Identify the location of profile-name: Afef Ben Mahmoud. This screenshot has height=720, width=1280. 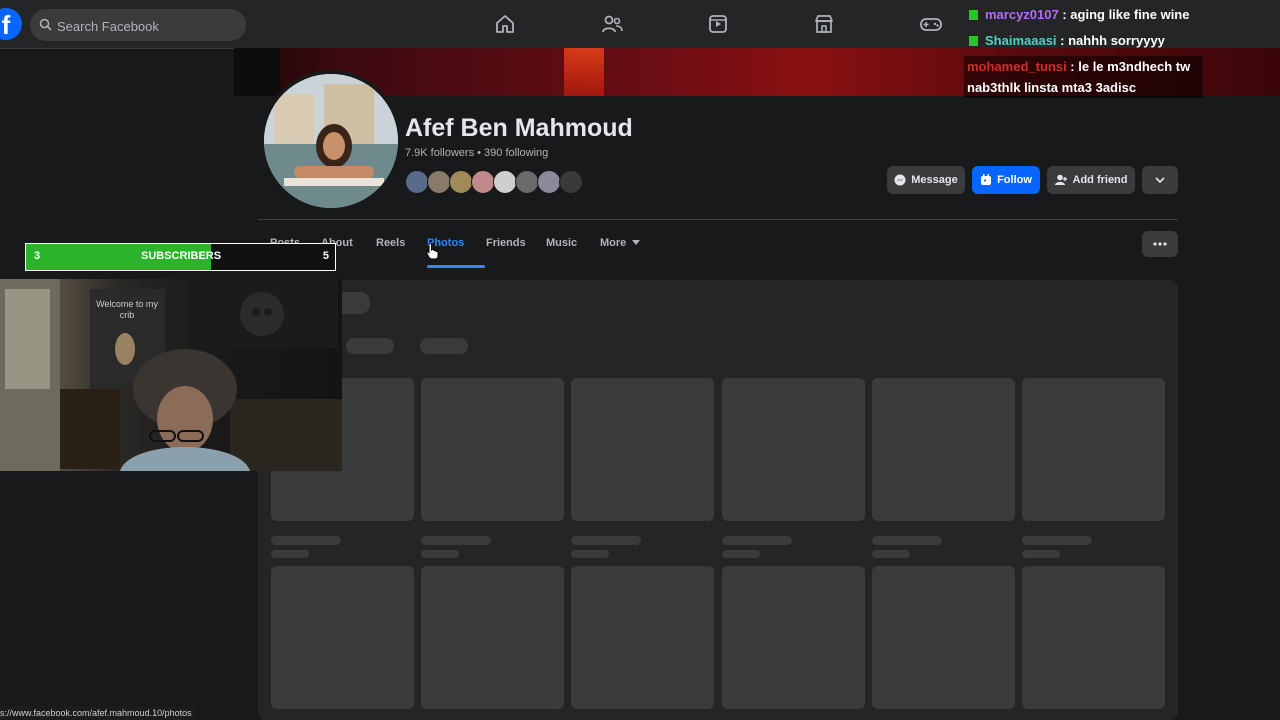
(519, 128).